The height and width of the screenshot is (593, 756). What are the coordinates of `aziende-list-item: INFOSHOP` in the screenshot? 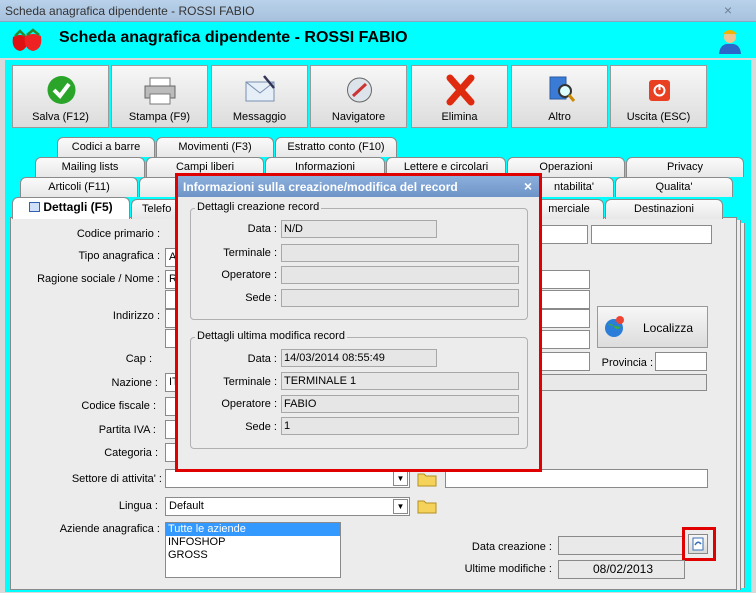 It's located at (253, 542).